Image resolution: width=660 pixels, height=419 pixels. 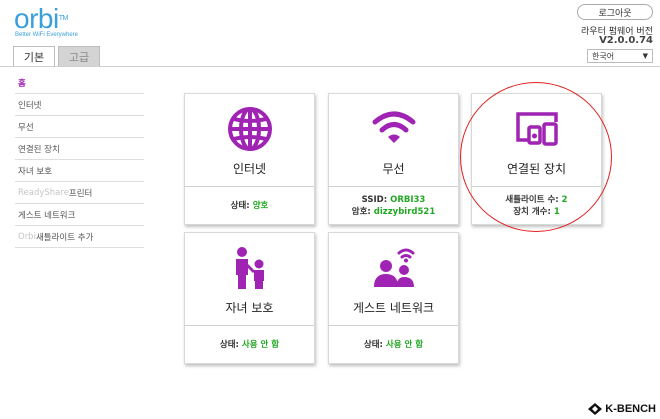 I want to click on tab-basic: 기본, so click(x=34, y=56).